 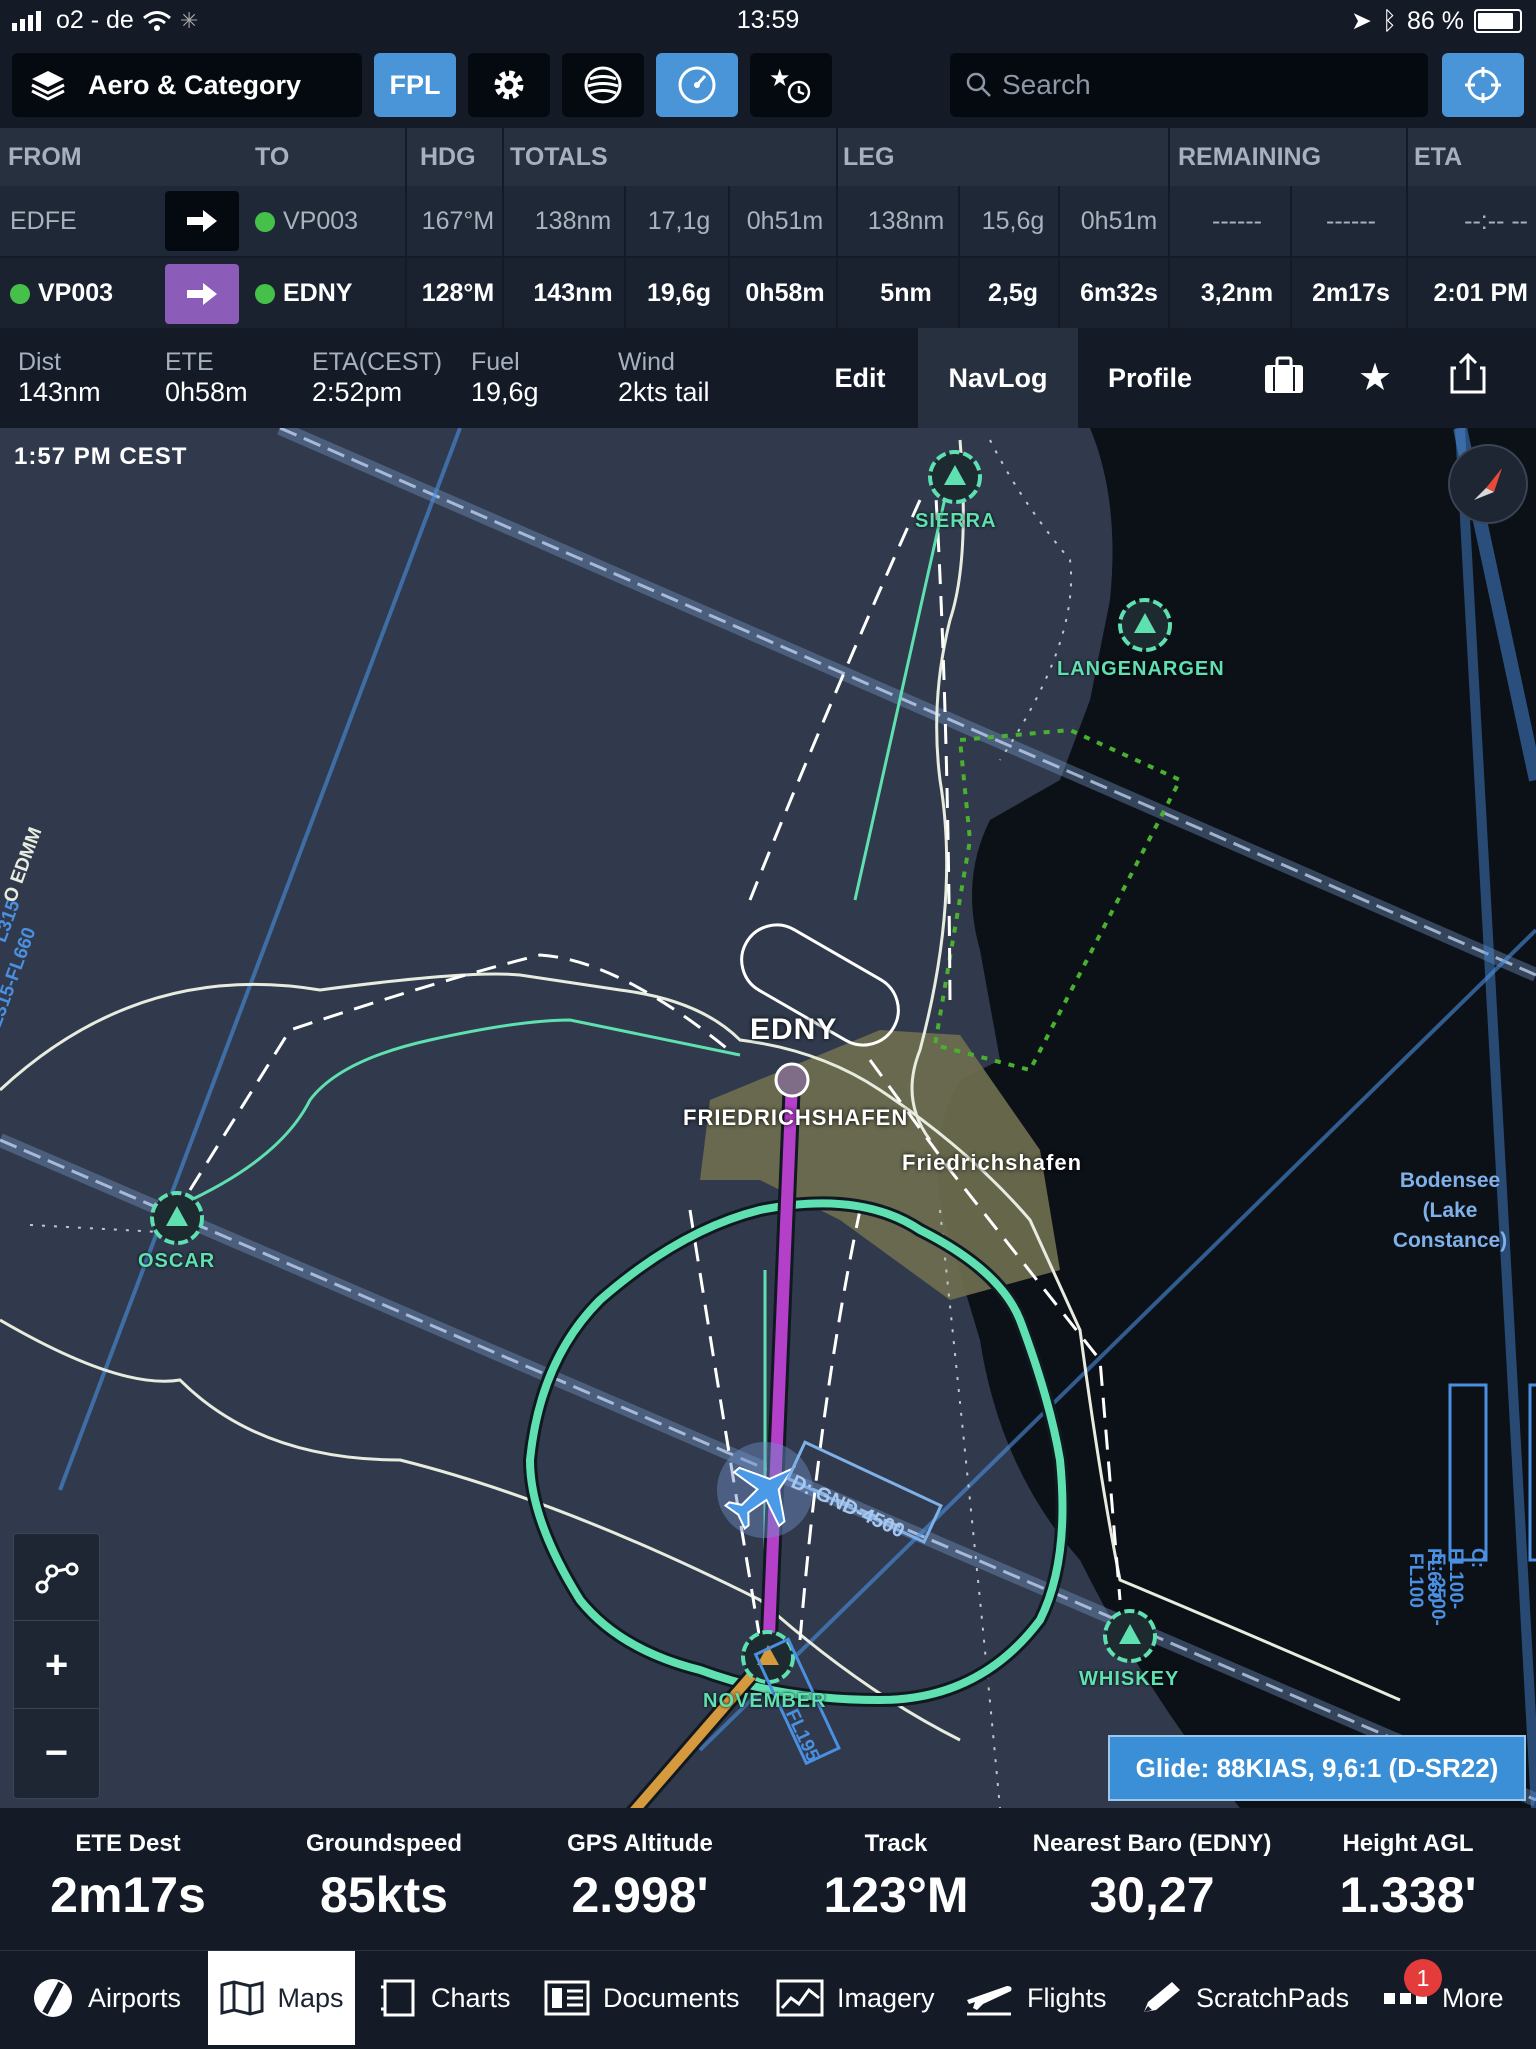 I want to click on waypoint-label-november: NOVEMBER, so click(x=765, y=1701).